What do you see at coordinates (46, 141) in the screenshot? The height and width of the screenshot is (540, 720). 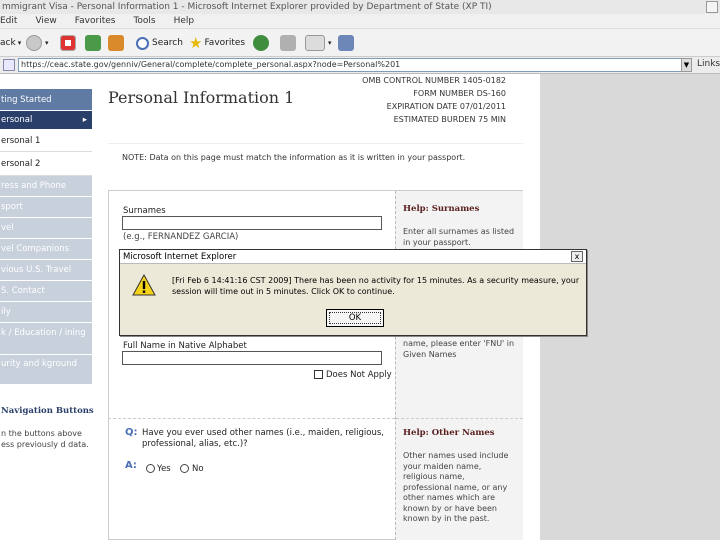 I see `sidebar-item-personal-1: ersonal 1` at bounding box center [46, 141].